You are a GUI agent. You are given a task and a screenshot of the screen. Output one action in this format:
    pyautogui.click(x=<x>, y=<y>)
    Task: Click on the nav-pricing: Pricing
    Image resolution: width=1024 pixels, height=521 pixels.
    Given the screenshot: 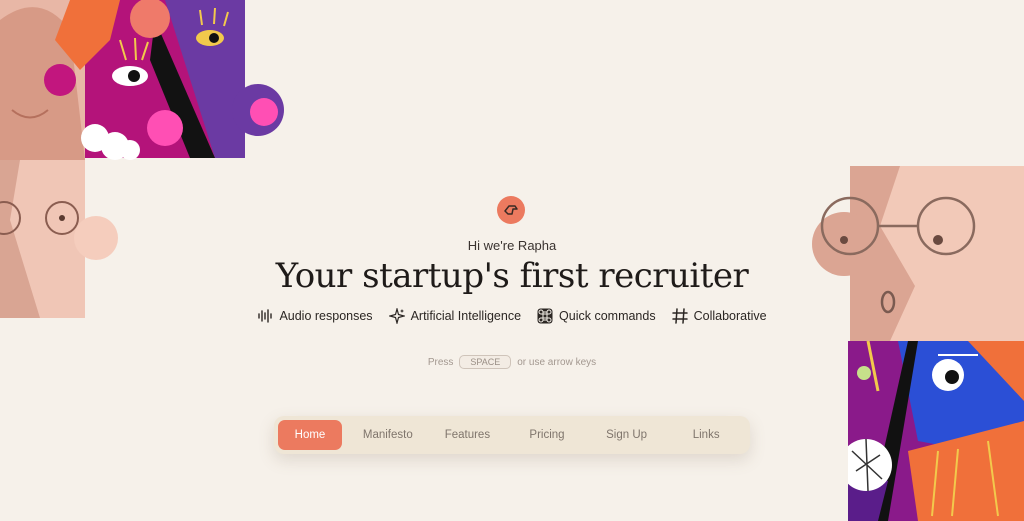 What is the action you would take?
    pyautogui.click(x=547, y=435)
    